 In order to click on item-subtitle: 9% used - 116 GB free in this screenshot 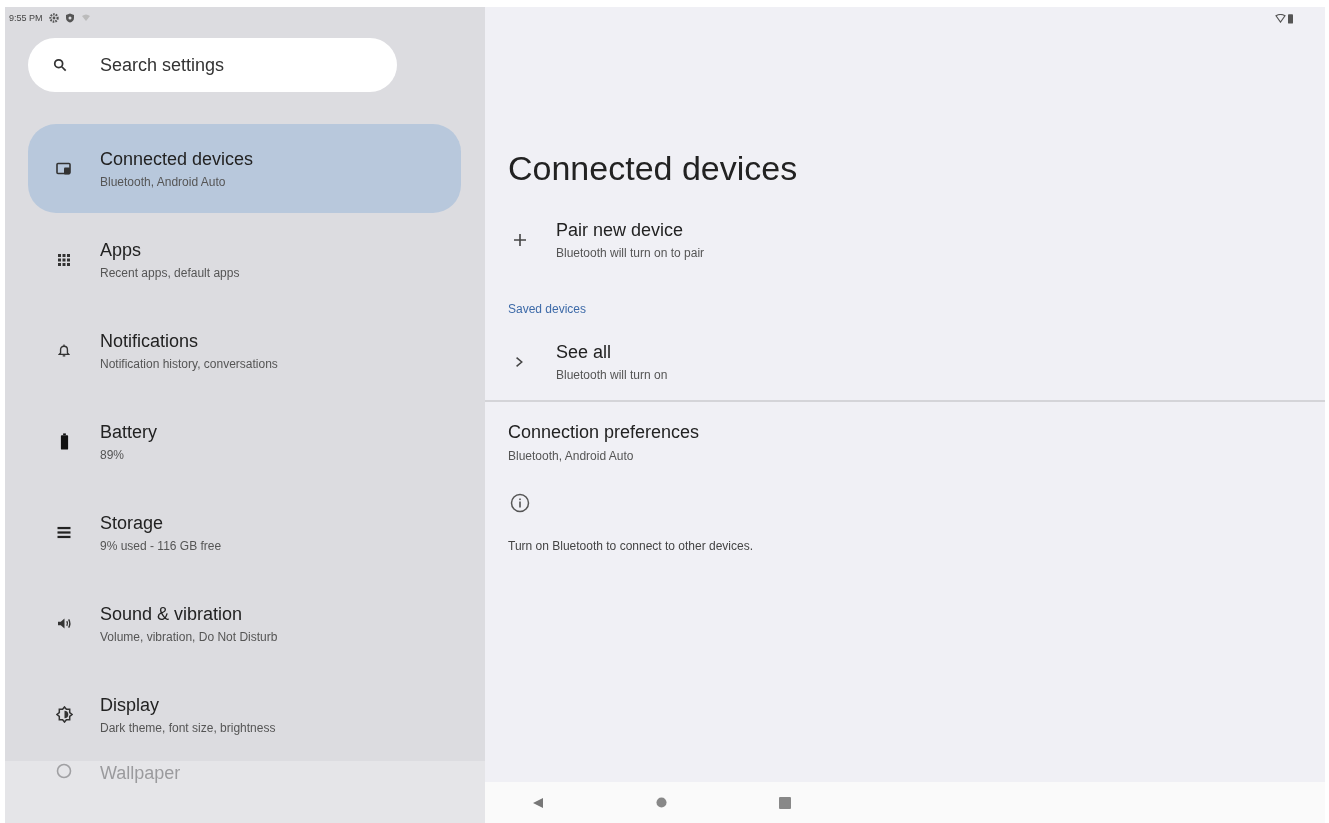, I will do `click(161, 545)`.